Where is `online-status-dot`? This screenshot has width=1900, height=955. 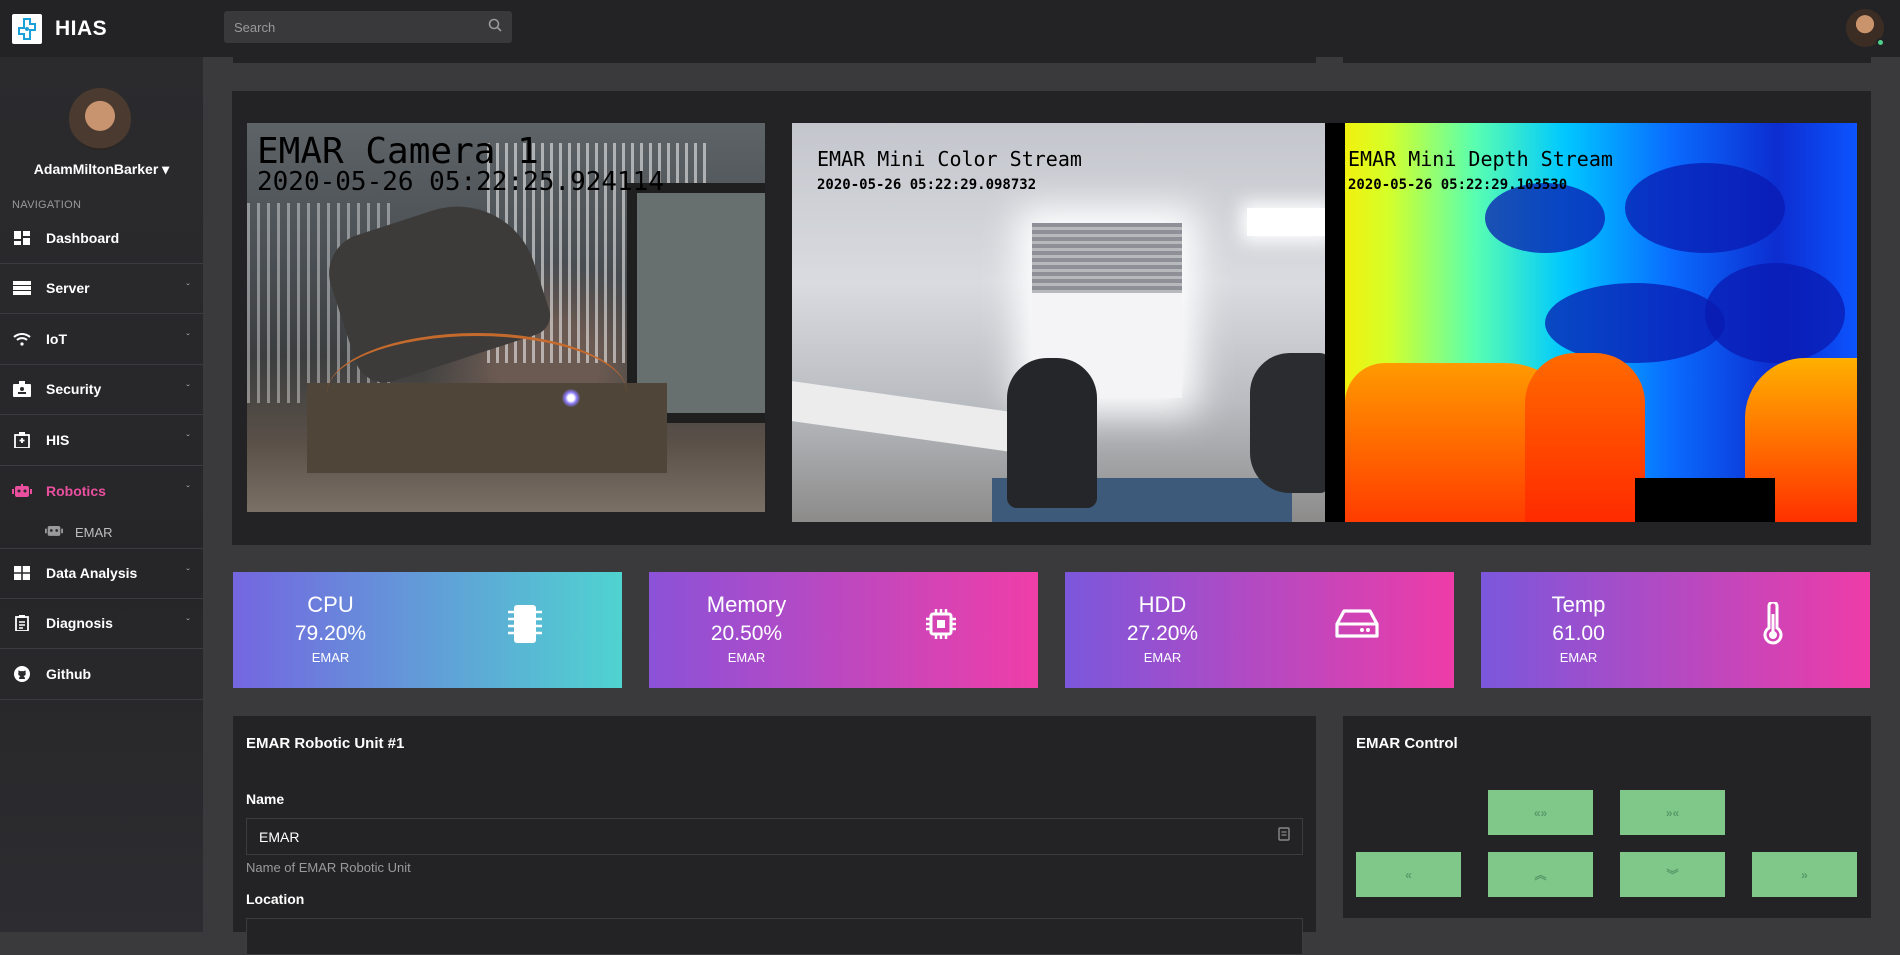
online-status-dot is located at coordinates (1880, 42).